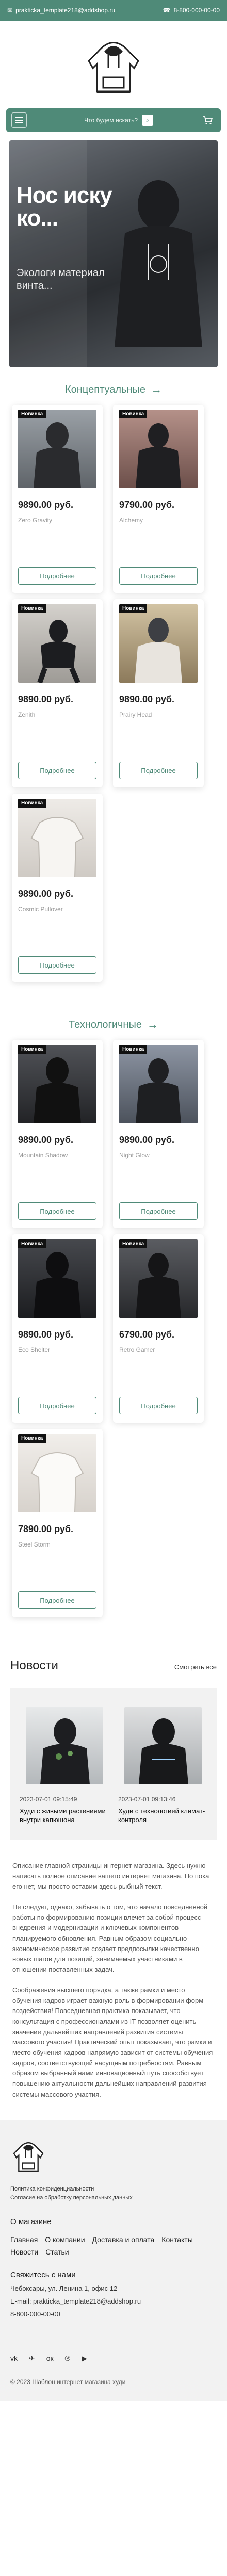 The image size is (227, 2576). I want to click on product-name: Zenith, so click(57, 715).